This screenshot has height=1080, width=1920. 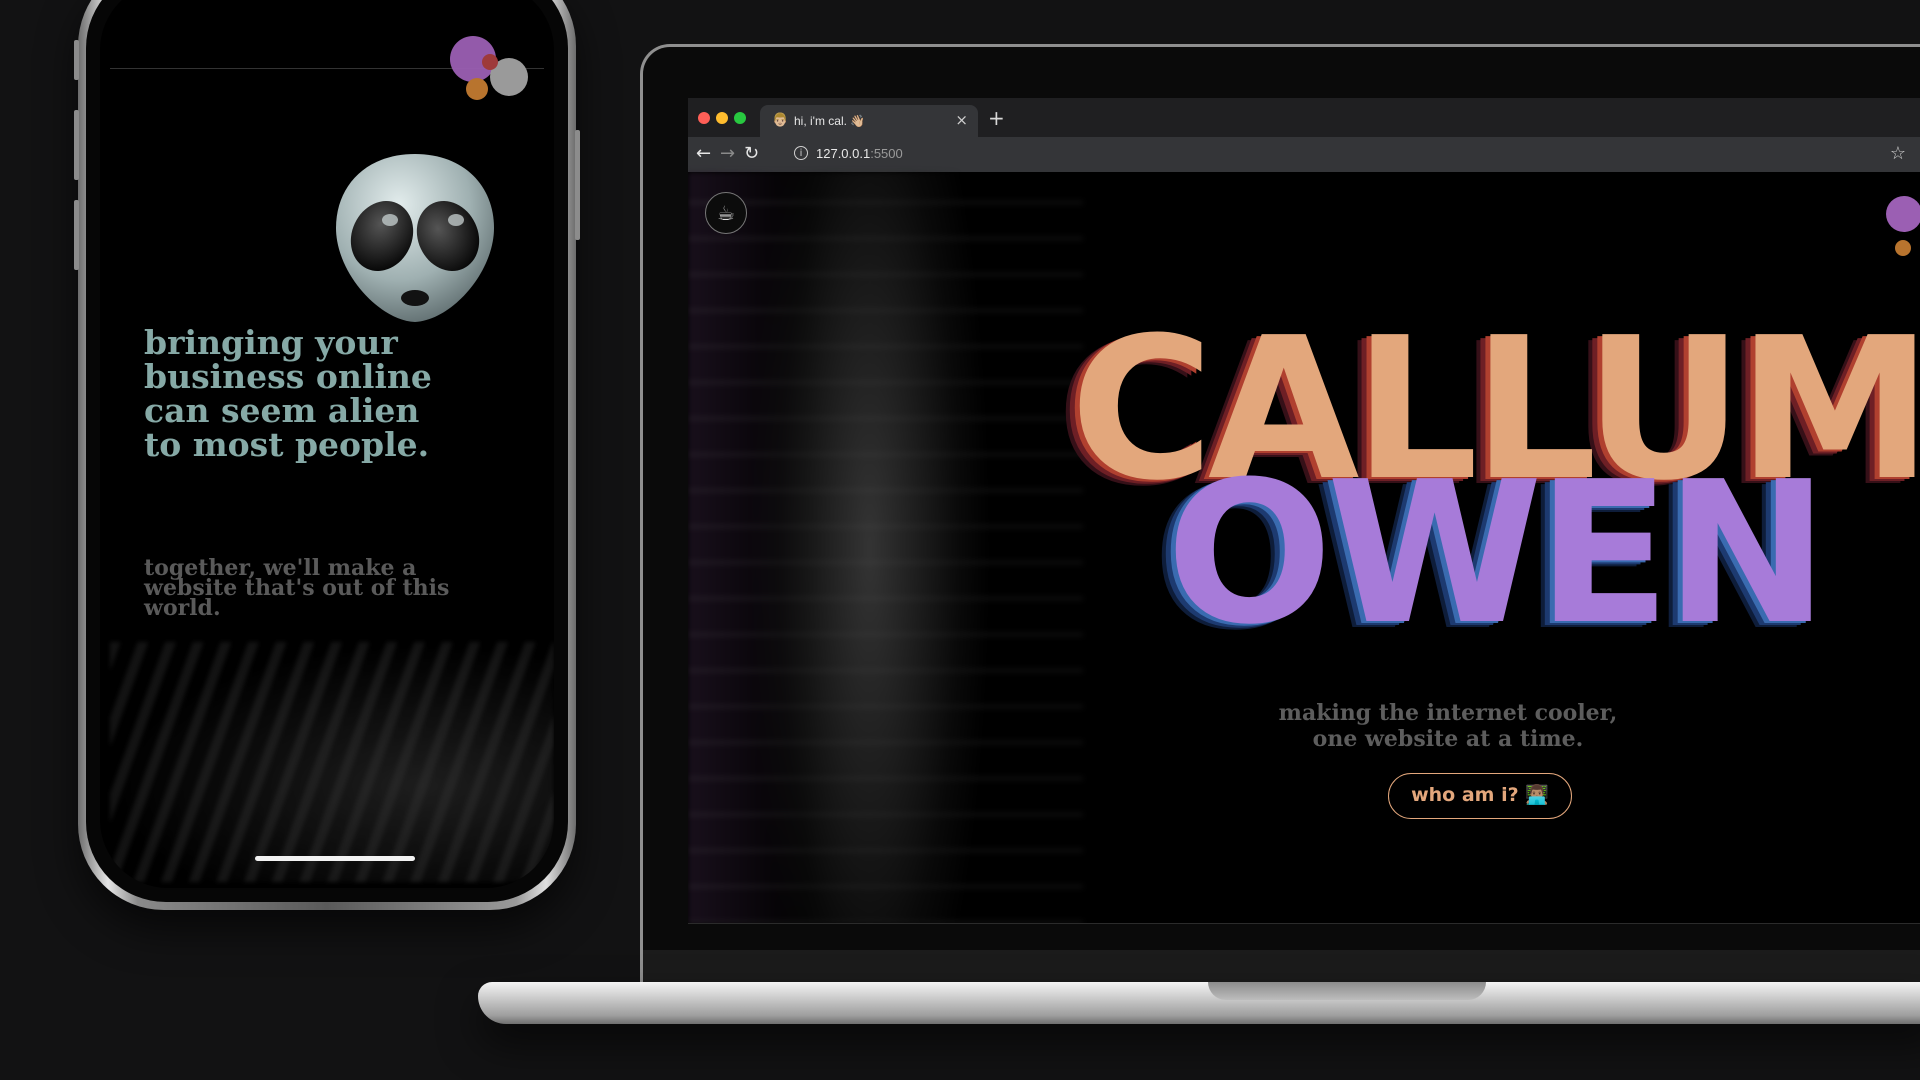 I want to click on maximize-window-button, so click(x=740, y=118).